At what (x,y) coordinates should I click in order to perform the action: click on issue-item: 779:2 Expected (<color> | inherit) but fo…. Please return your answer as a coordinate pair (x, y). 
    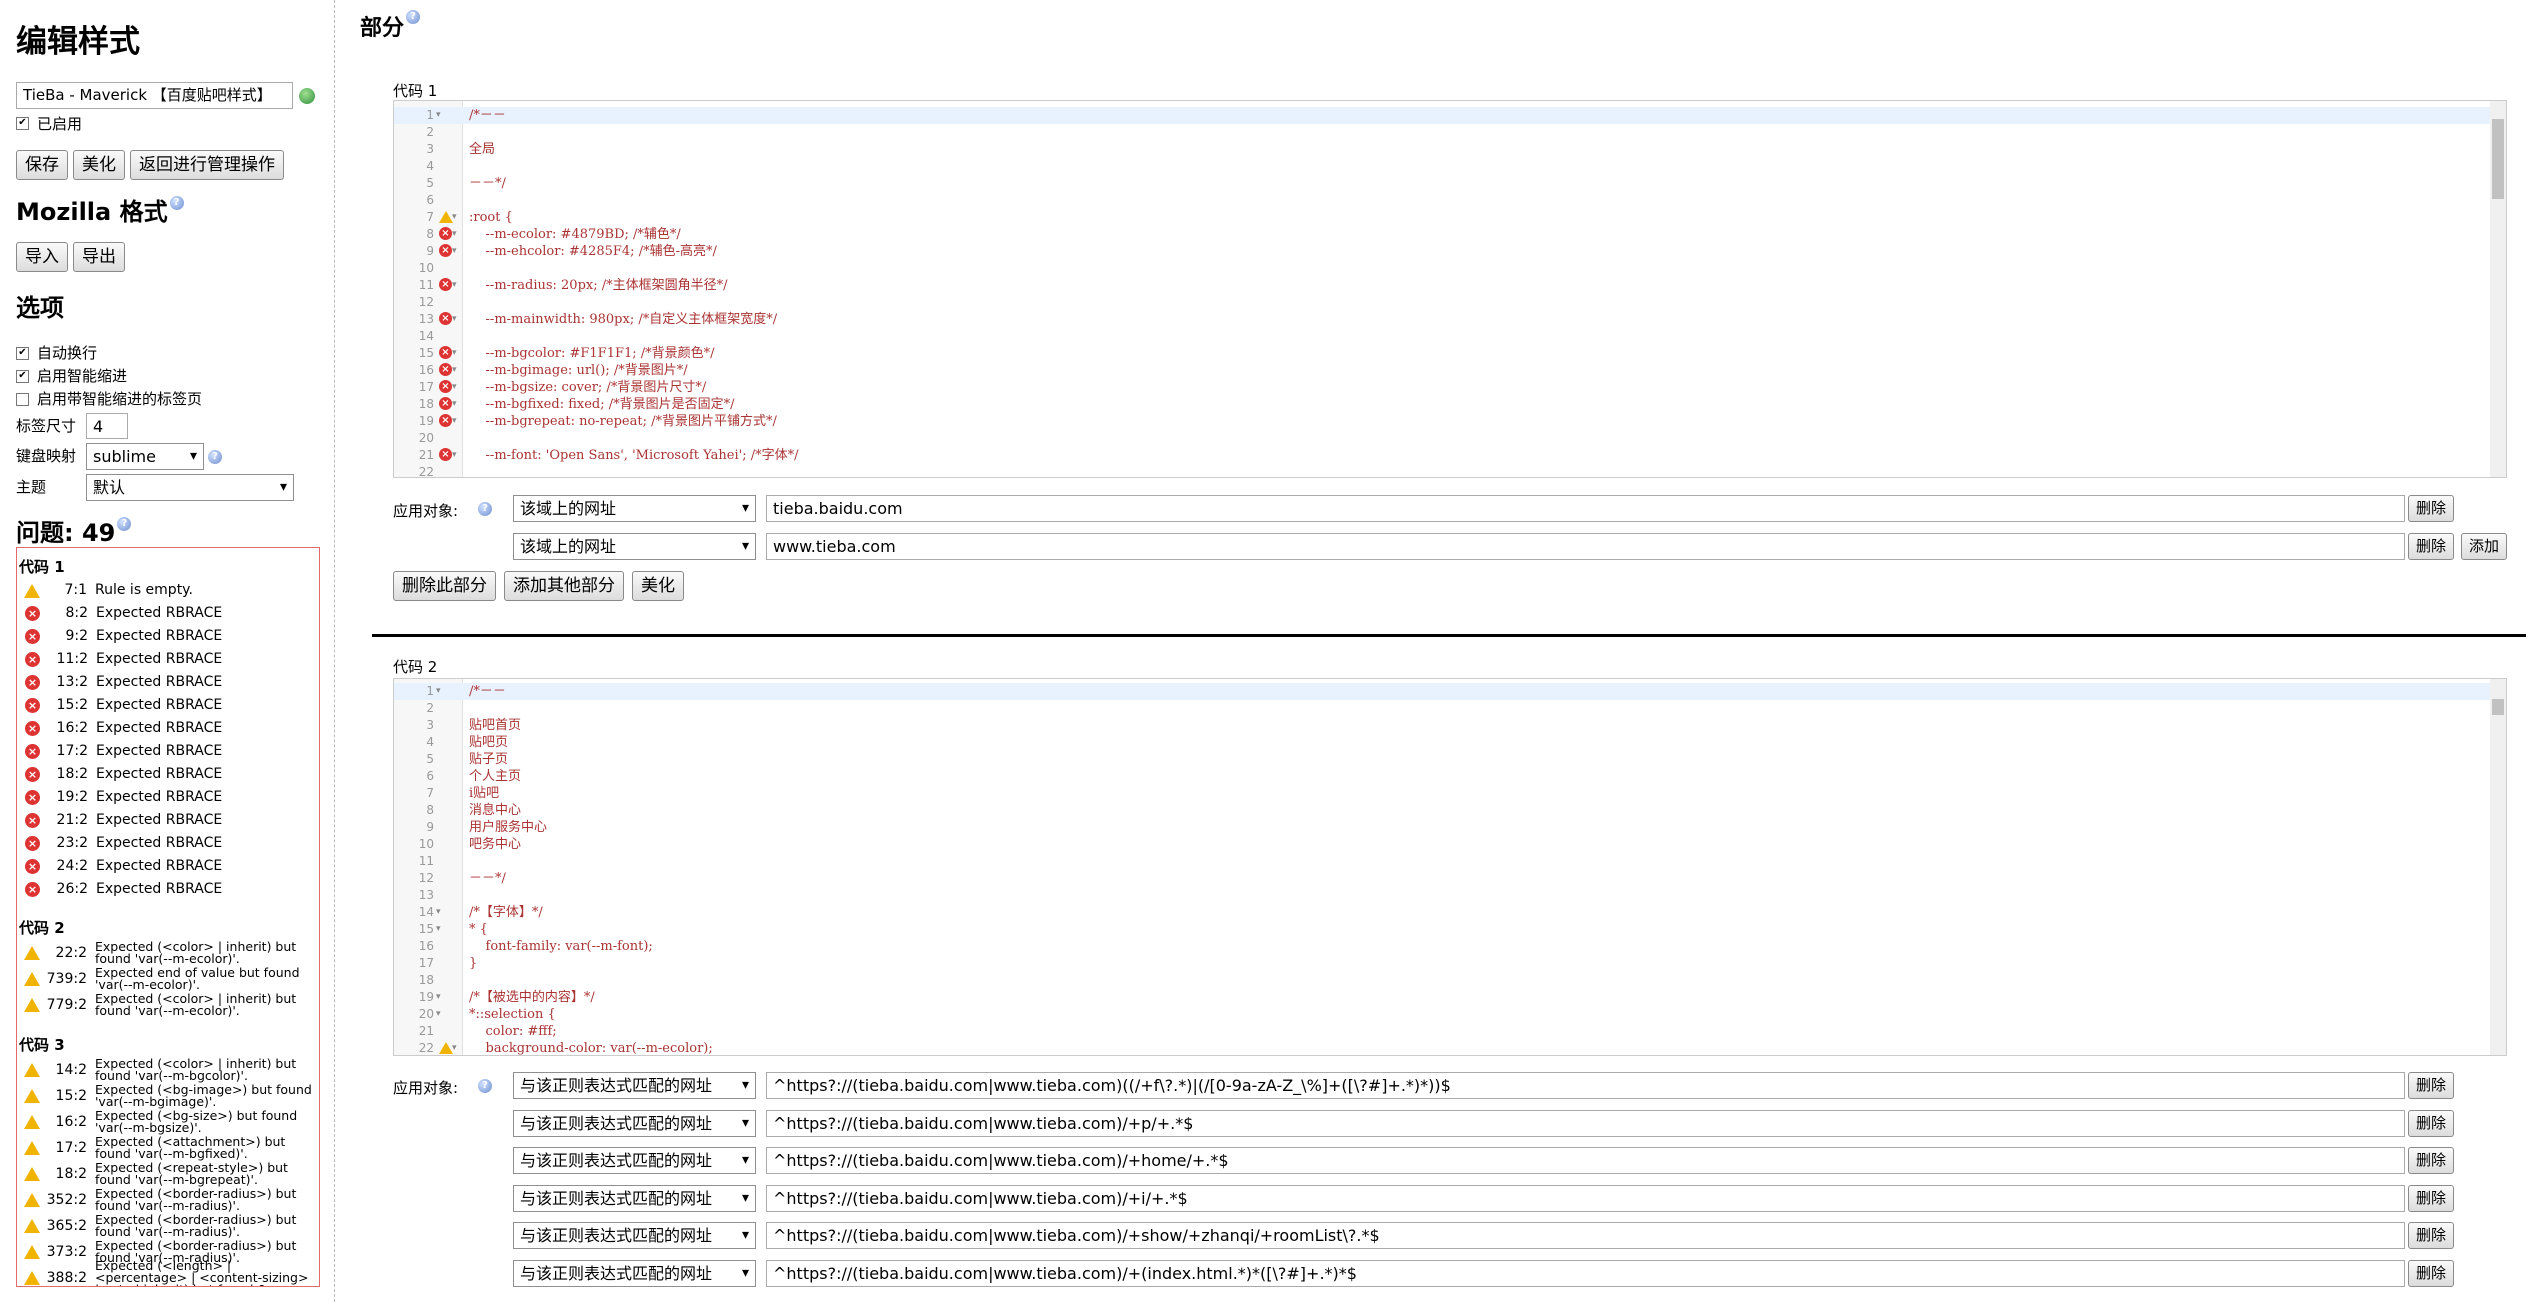
    Looking at the image, I should click on (169, 1005).